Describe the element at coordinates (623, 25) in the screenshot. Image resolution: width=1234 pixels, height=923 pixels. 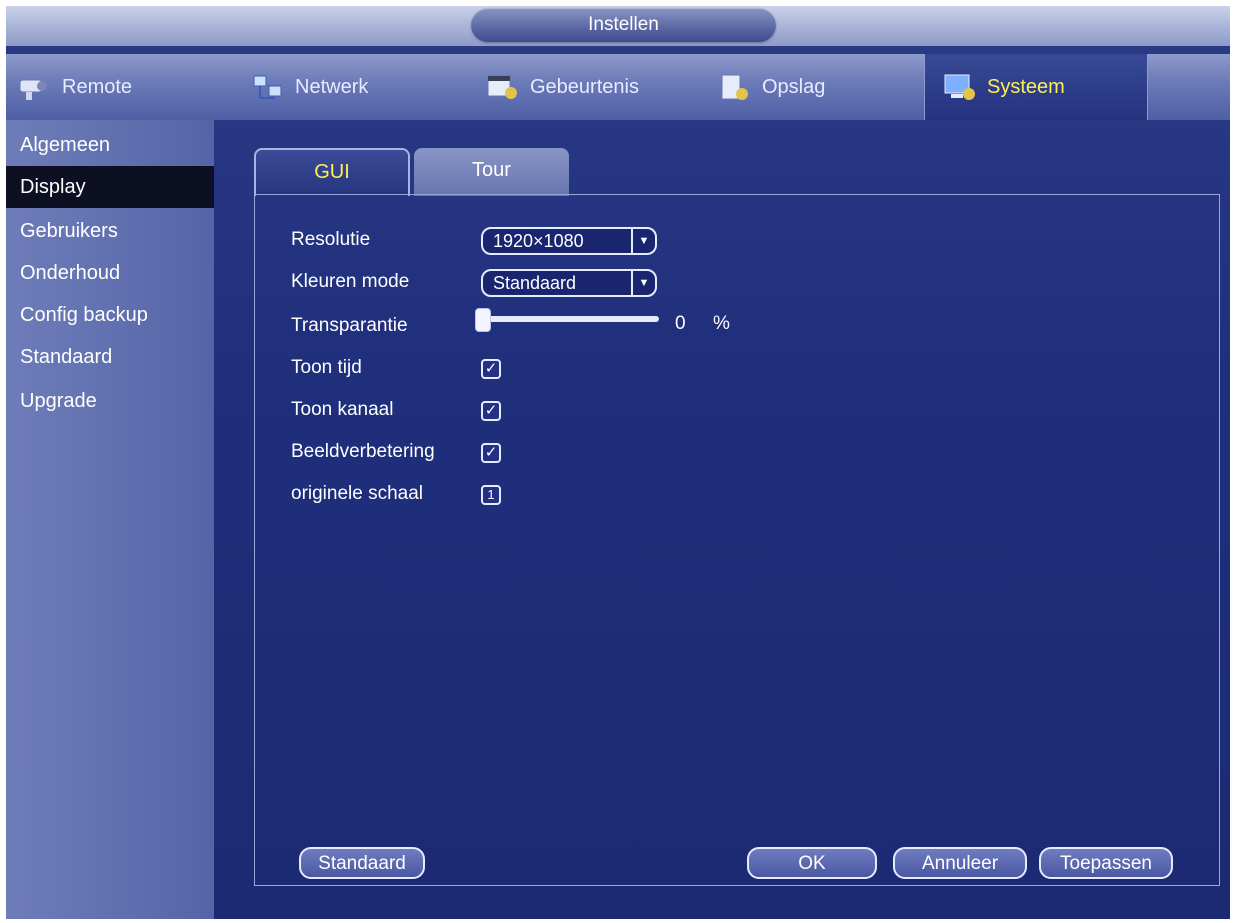
I see `window-title: Instellen` at that location.